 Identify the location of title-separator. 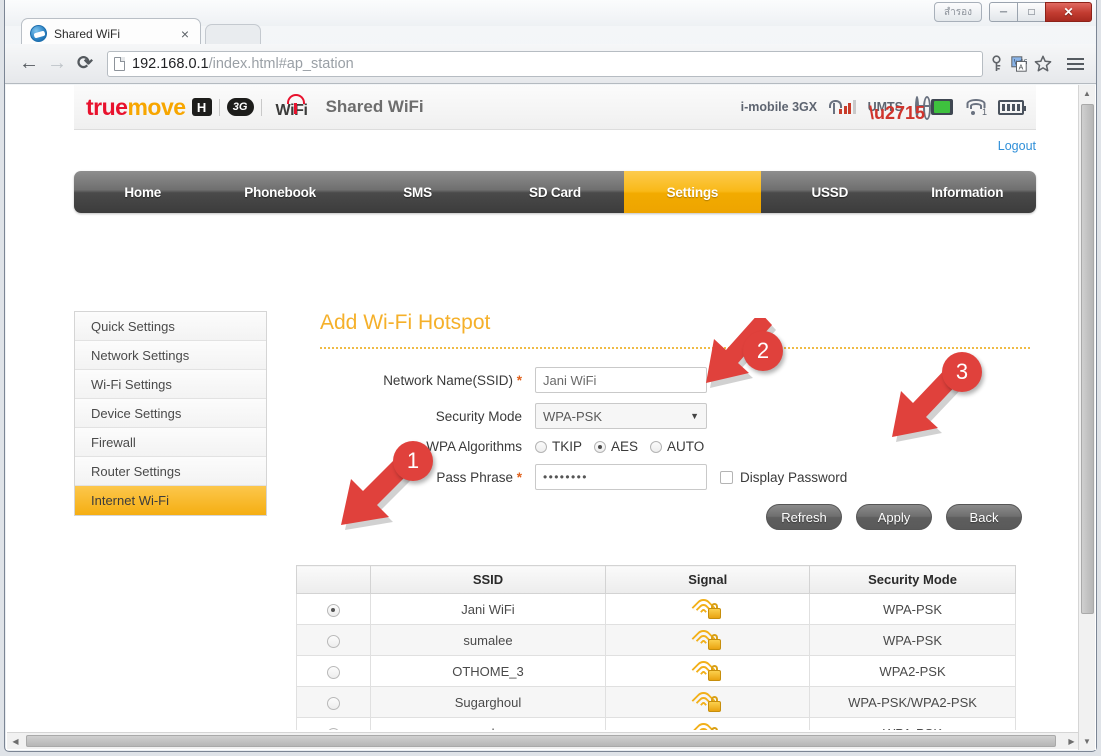
(675, 348).